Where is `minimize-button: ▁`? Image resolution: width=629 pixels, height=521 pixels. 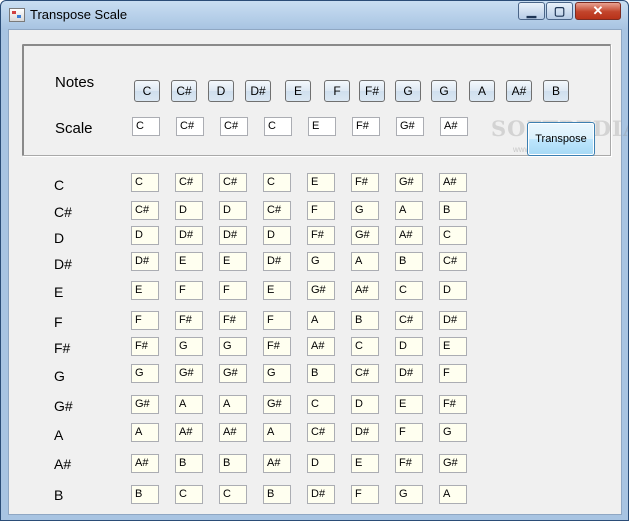 minimize-button: ▁ is located at coordinates (531, 11).